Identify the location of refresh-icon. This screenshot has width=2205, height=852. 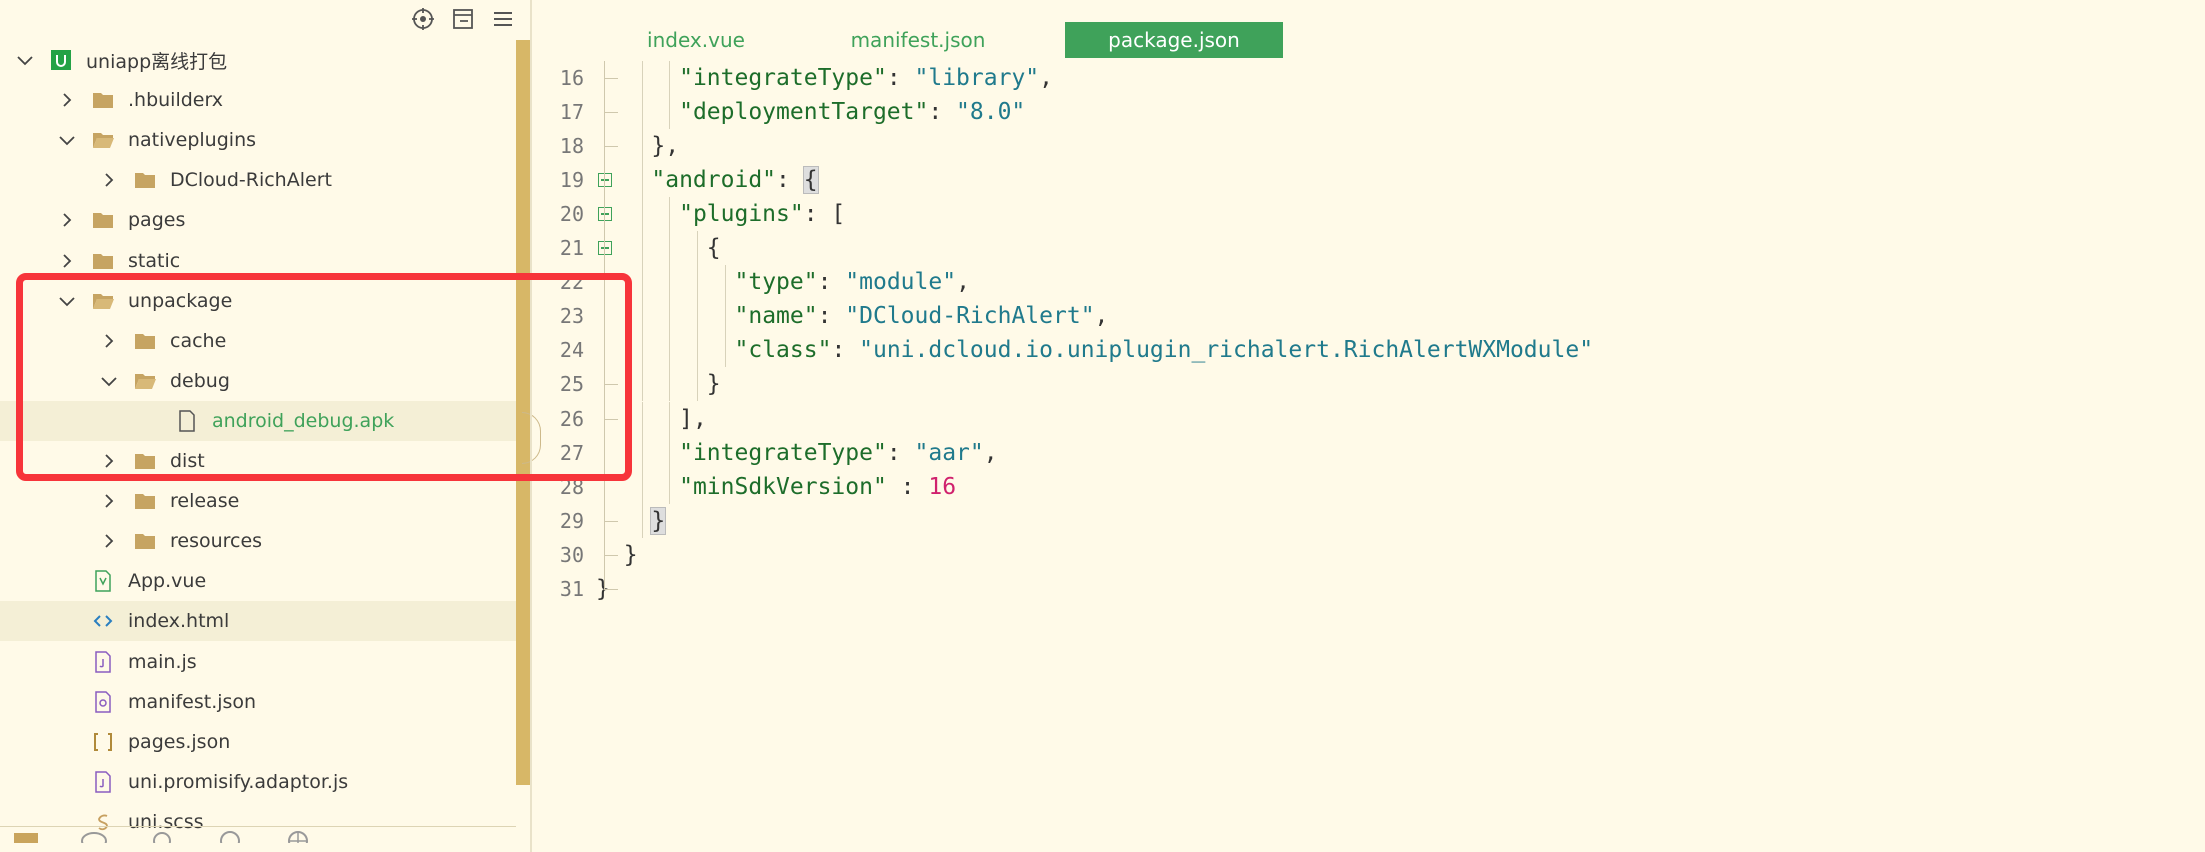
(230, 835).